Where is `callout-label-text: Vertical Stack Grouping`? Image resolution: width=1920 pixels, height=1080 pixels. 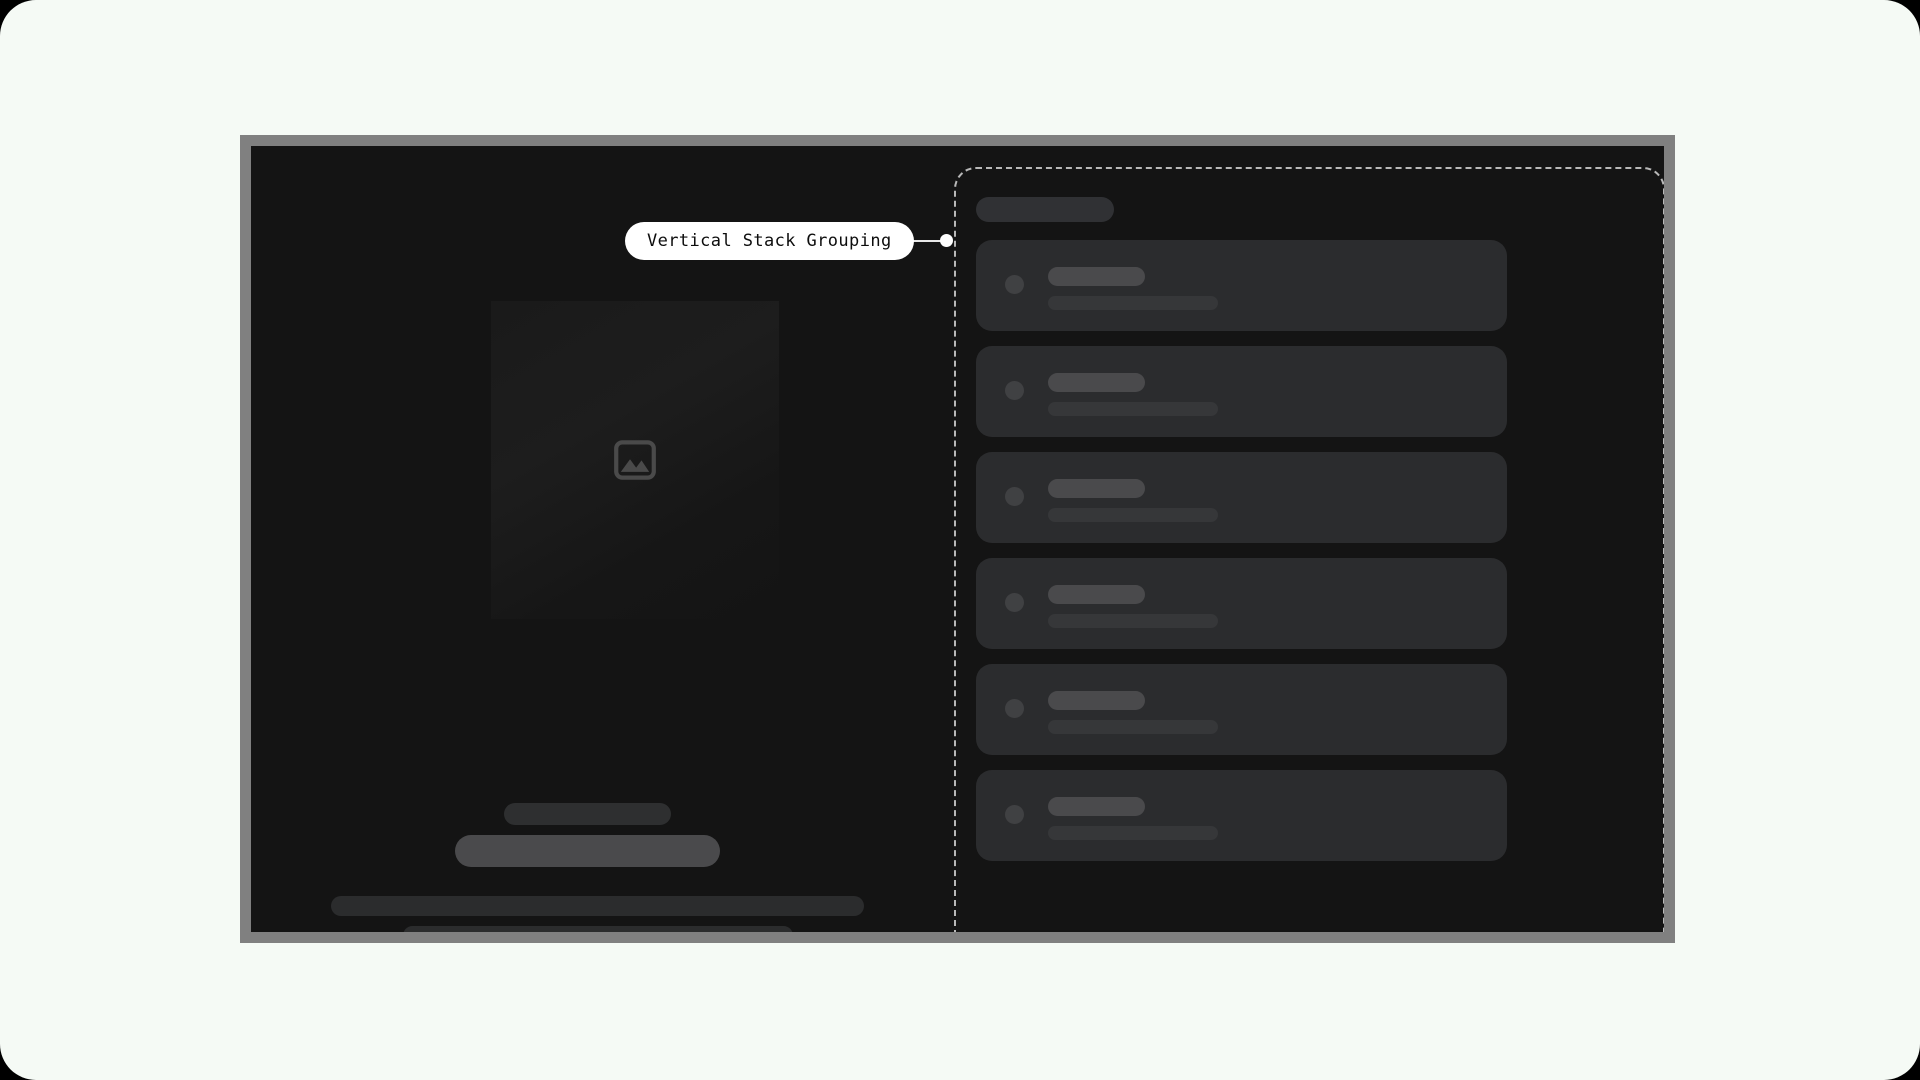
callout-label-text: Vertical Stack Grouping is located at coordinates (769, 241).